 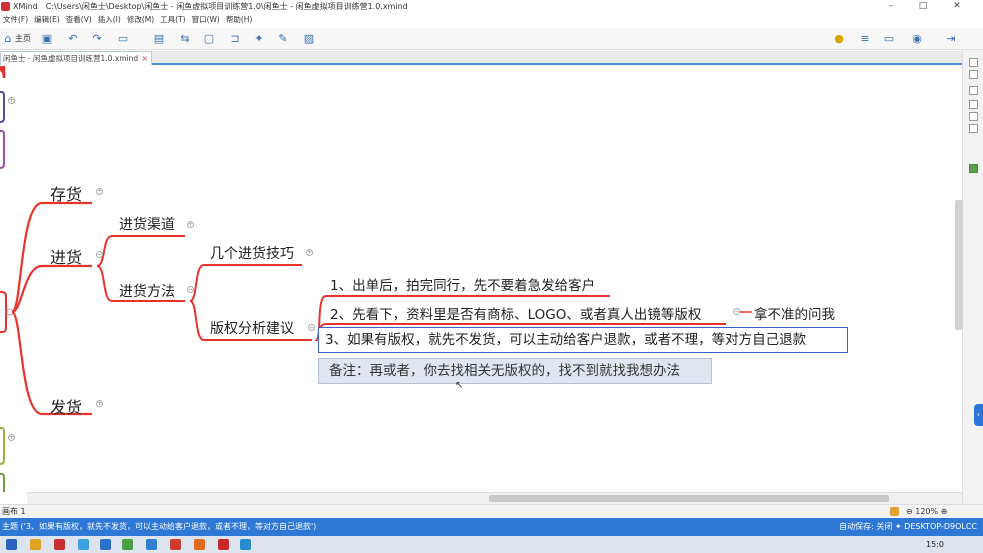 I want to click on save-icon: ▣, so click(x=47, y=39).